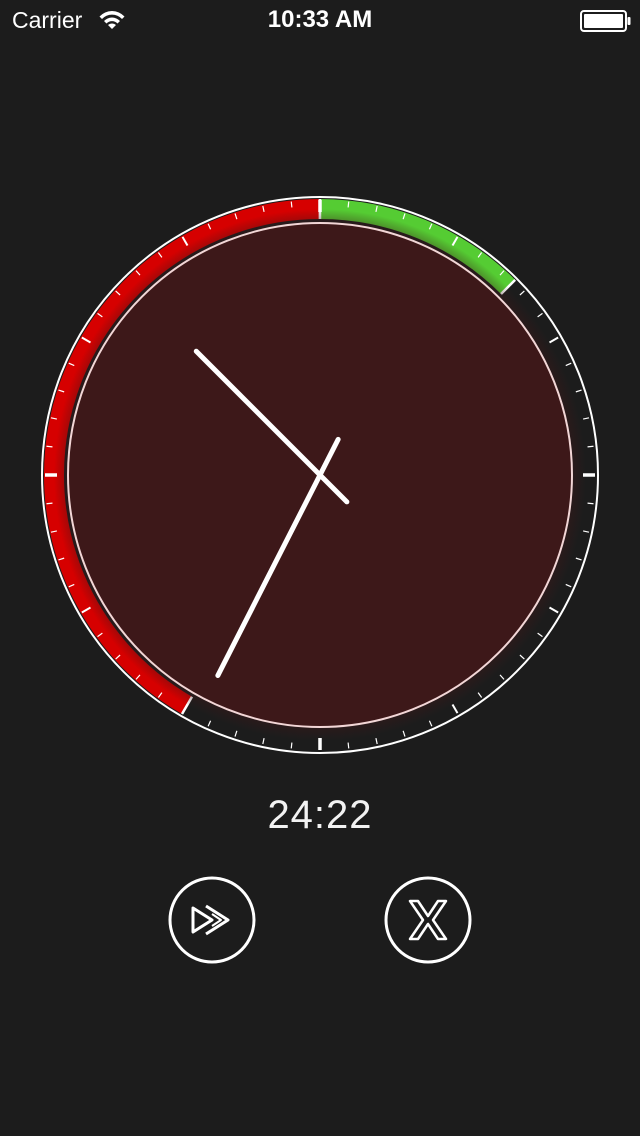 The image size is (640, 1136). I want to click on skip-button, so click(212, 920).